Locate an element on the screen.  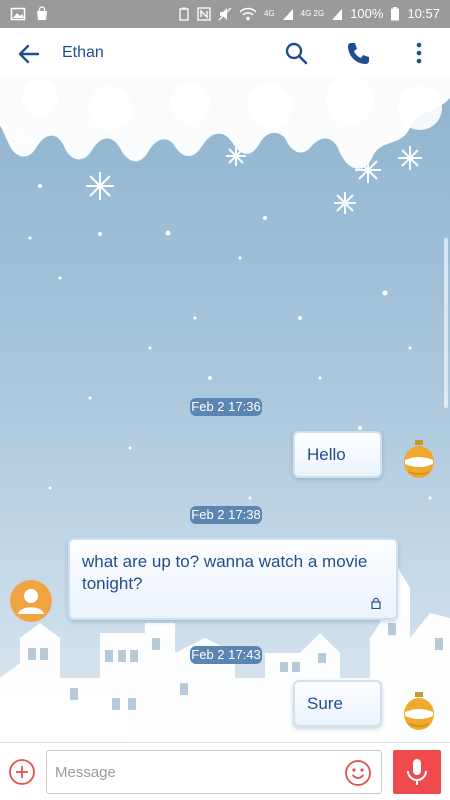
status-bar: 4G 4G 2G 100% 10:57 is located at coordinates (225, 14).